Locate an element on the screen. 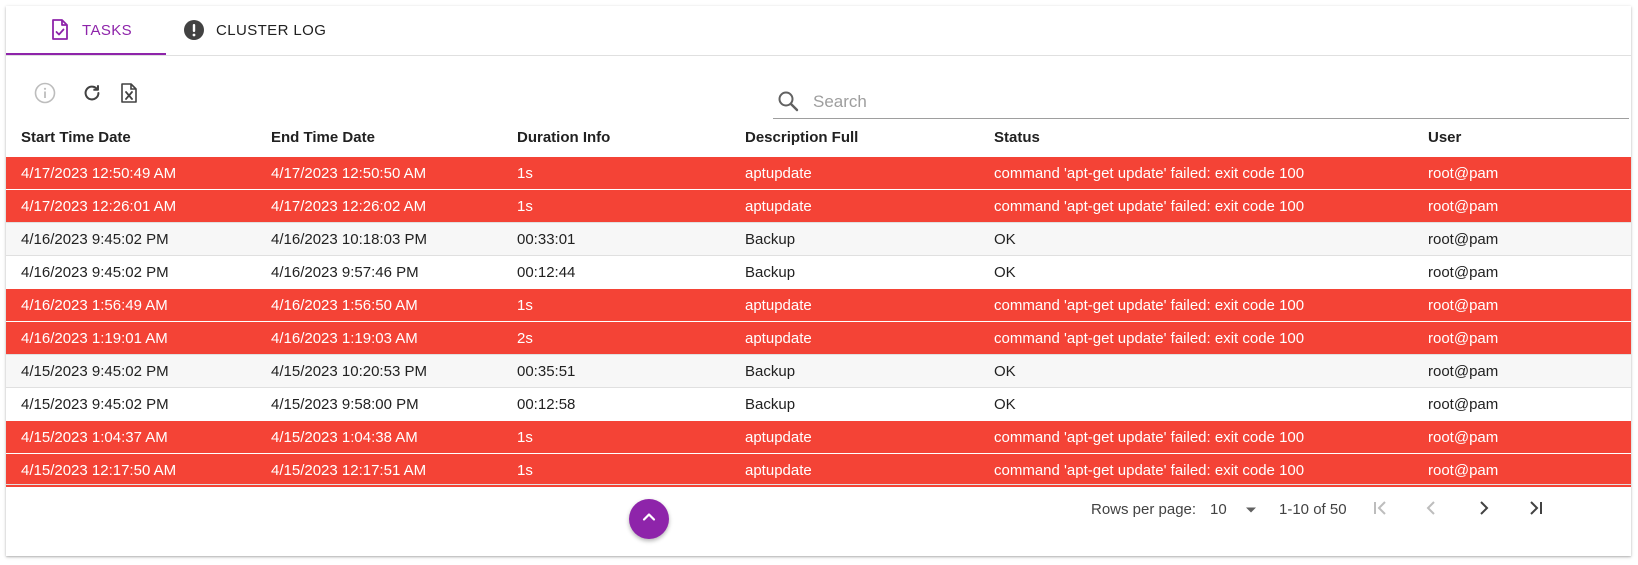 This screenshot has width=1638, height=565. table-cell: 00:12:44 is located at coordinates (616, 272).